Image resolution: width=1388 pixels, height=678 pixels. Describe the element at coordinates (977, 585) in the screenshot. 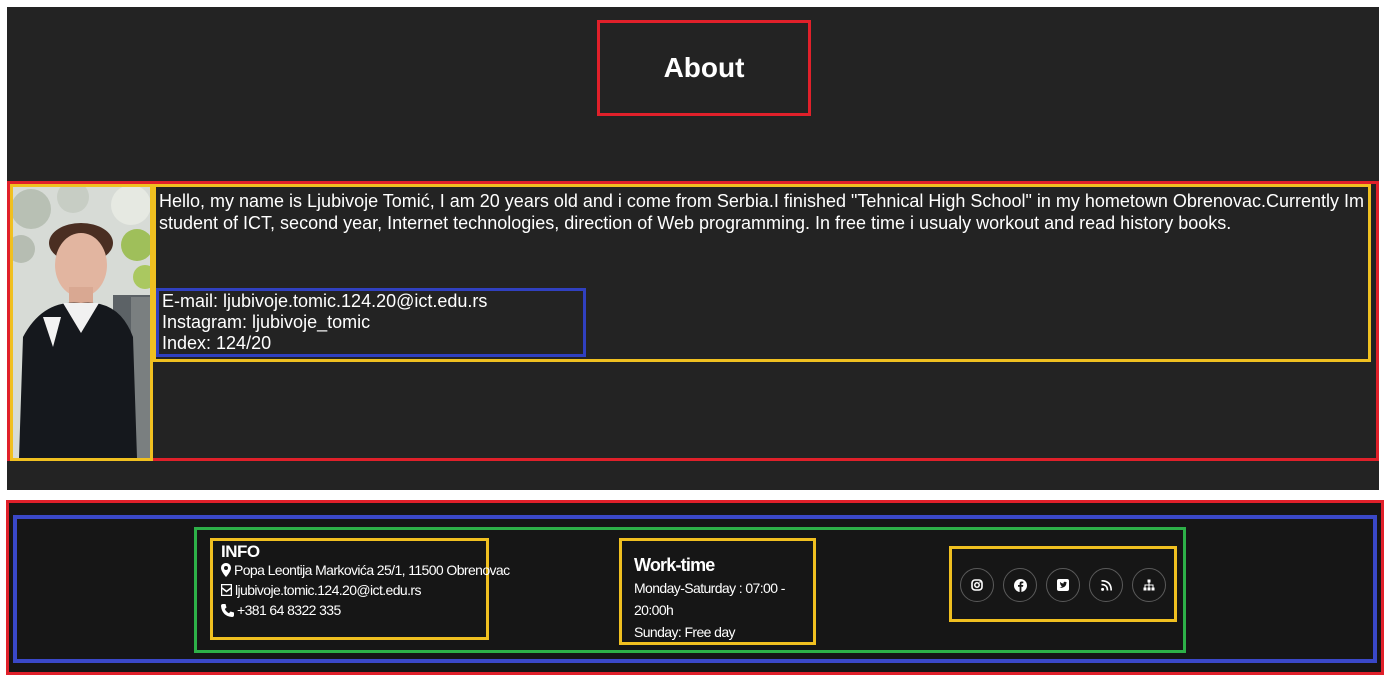

I see `instagram-icon` at that location.